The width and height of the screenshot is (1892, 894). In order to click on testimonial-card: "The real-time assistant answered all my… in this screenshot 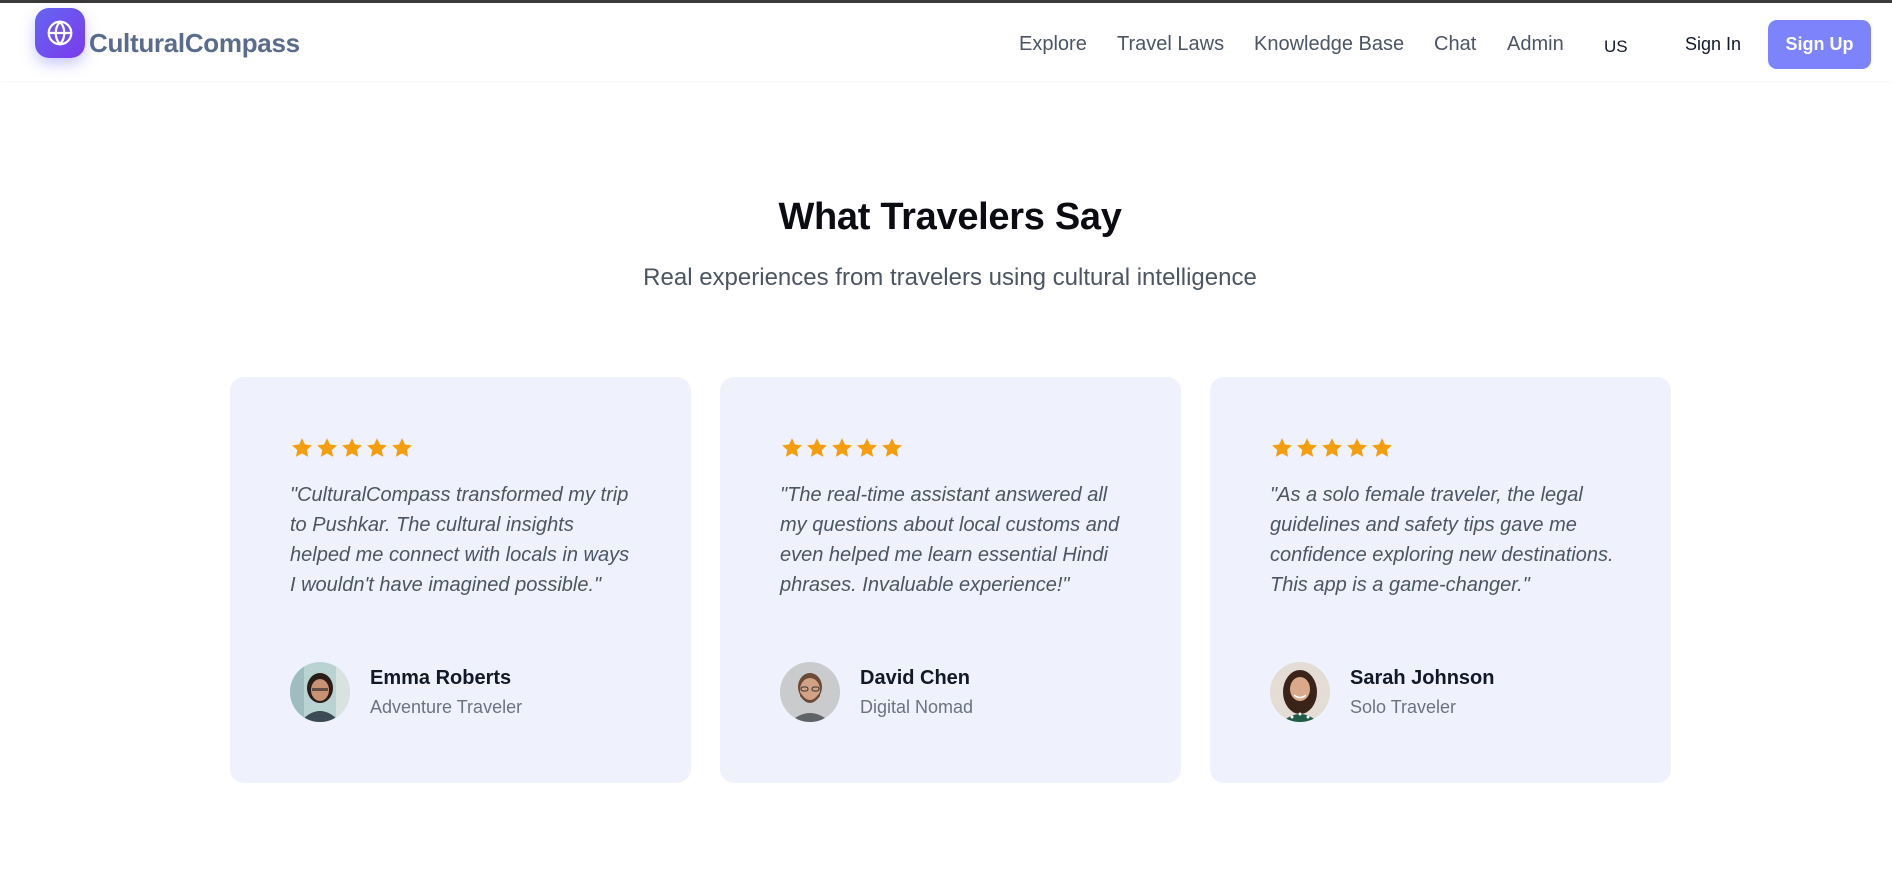, I will do `click(950, 580)`.